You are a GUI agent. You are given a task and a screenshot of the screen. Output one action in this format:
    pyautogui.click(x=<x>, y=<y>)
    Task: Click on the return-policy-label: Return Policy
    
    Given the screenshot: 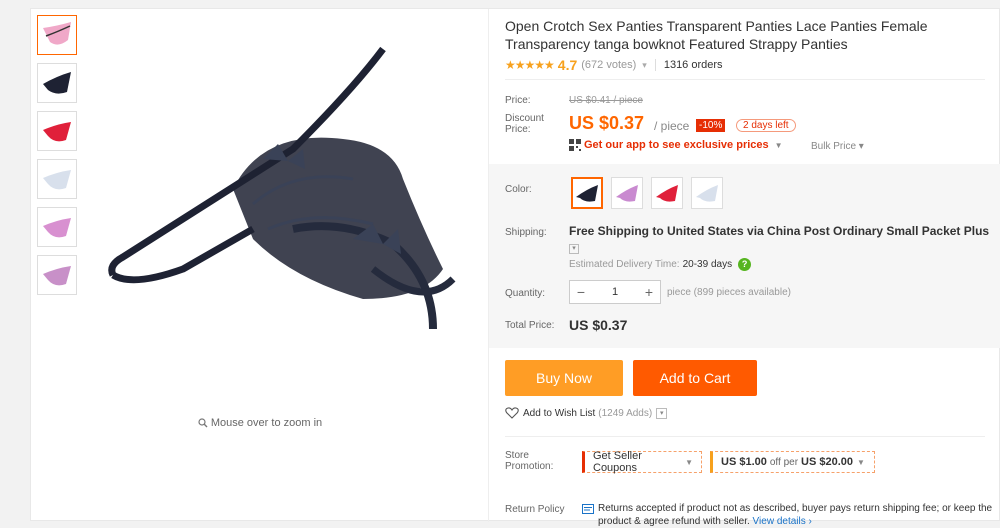 What is the action you would take?
    pyautogui.click(x=535, y=509)
    